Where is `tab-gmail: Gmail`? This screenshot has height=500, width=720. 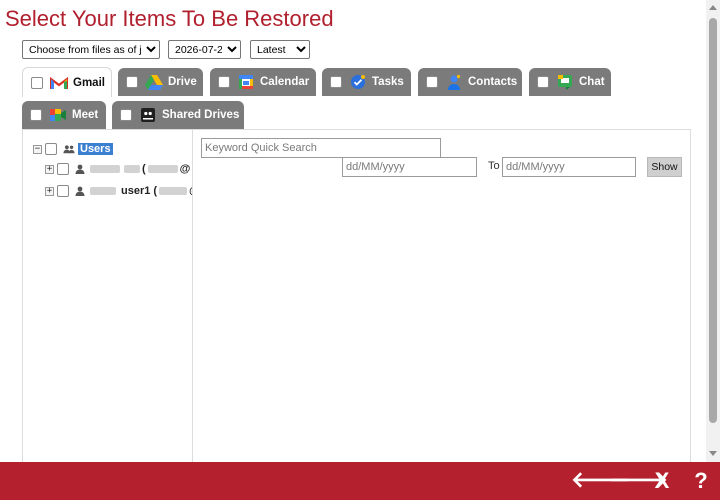
tab-gmail: Gmail is located at coordinates (67, 82).